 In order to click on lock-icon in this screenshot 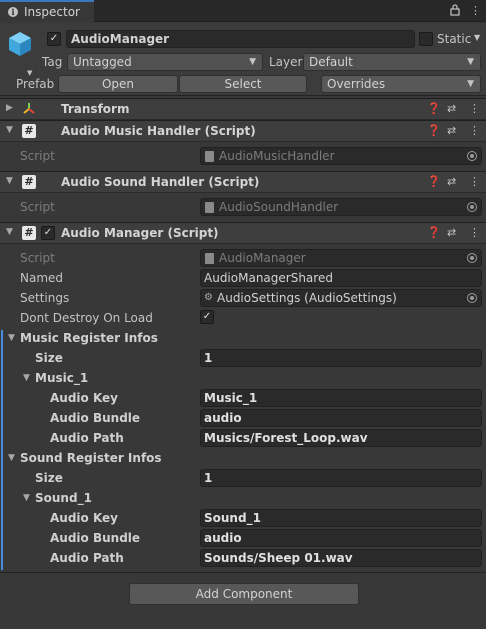, I will do `click(455, 11)`.